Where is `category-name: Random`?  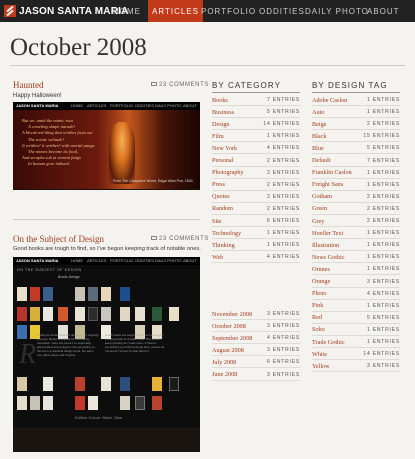
category-name: Random is located at coordinates (222, 208).